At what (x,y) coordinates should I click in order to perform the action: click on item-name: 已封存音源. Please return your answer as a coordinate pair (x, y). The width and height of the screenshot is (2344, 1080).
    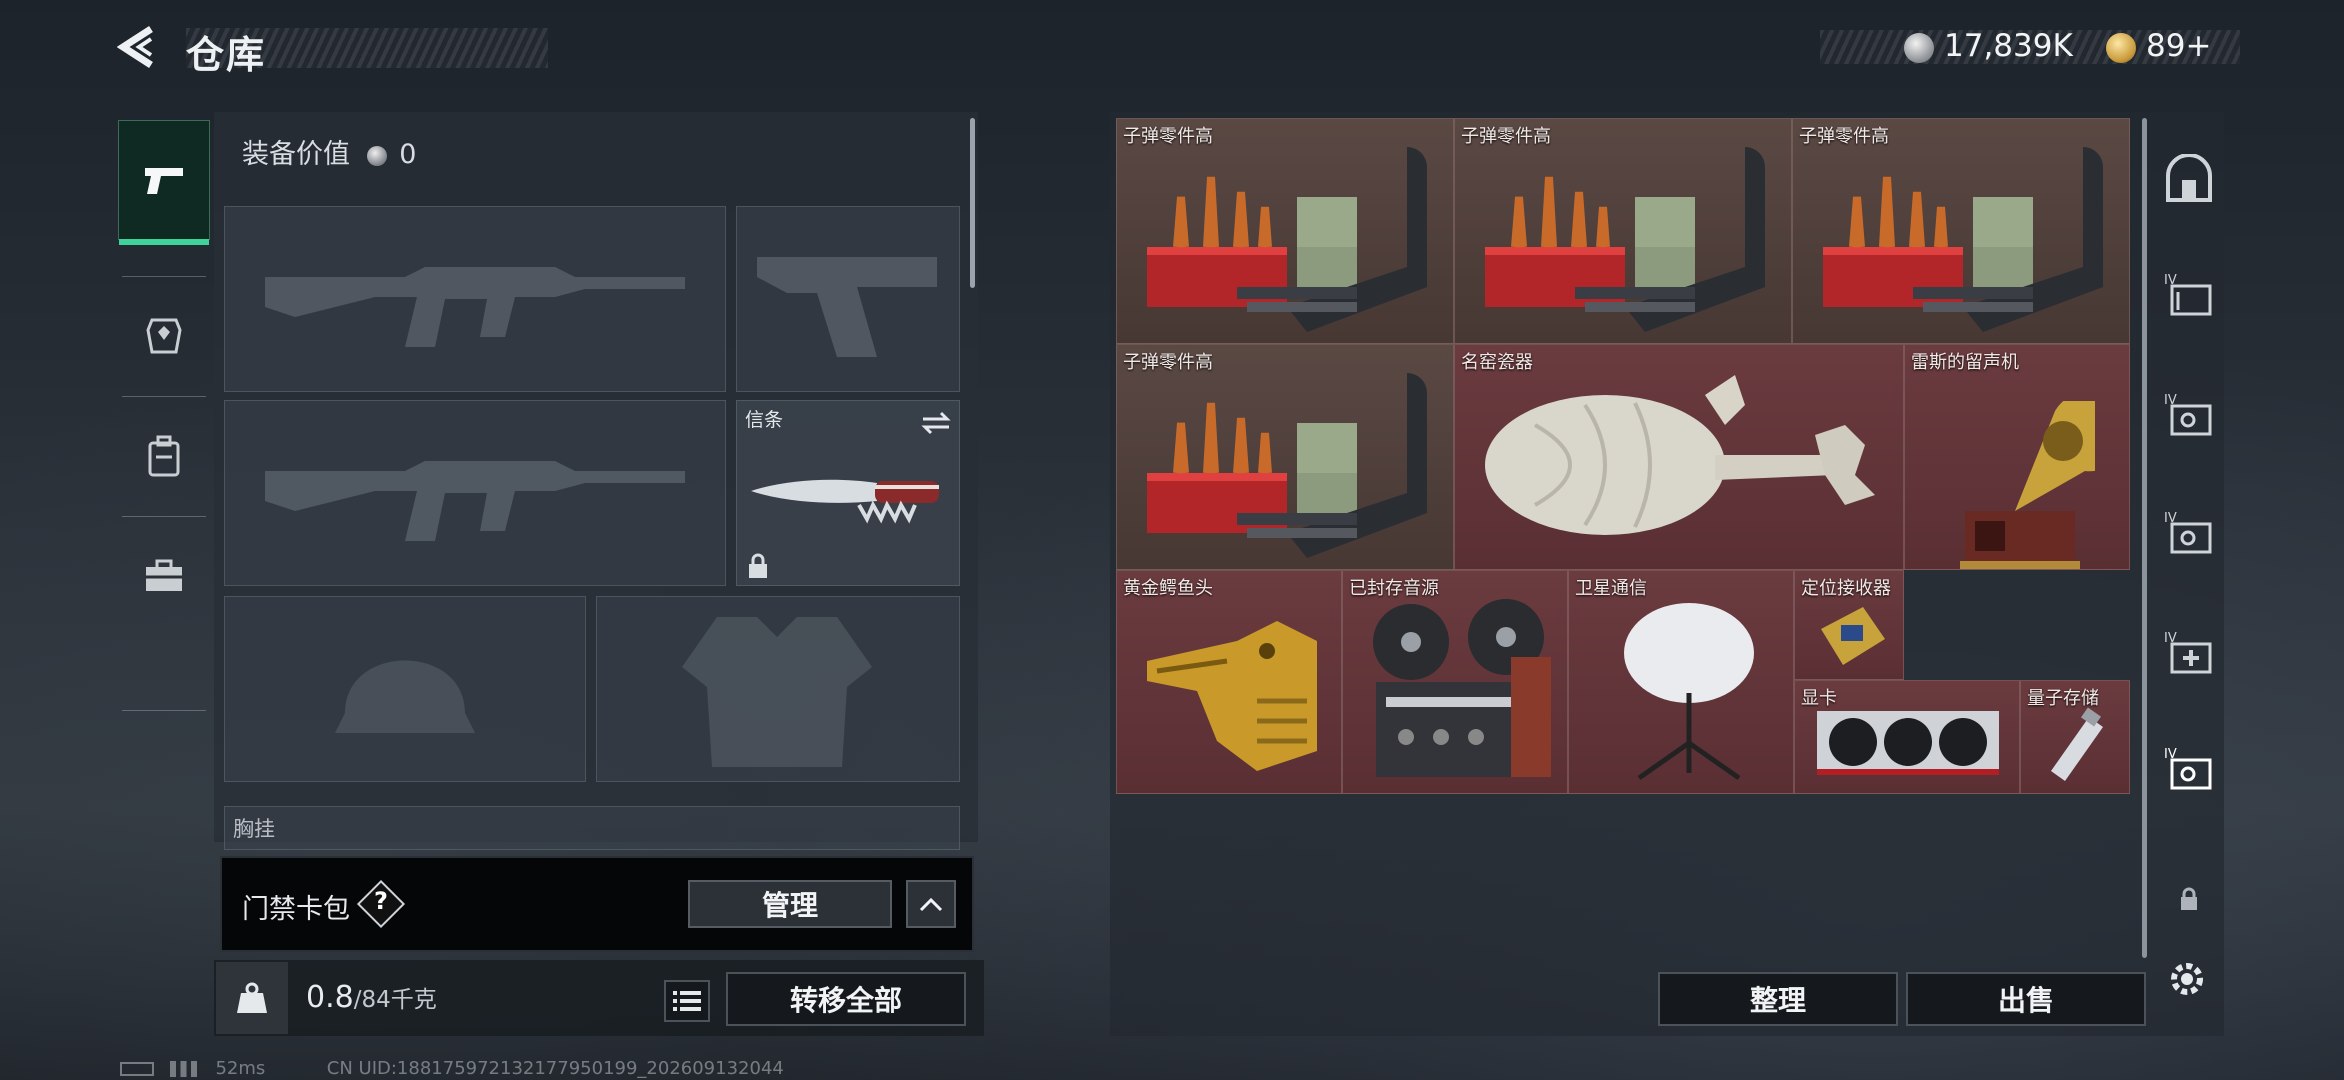
    Looking at the image, I should click on (1394, 588).